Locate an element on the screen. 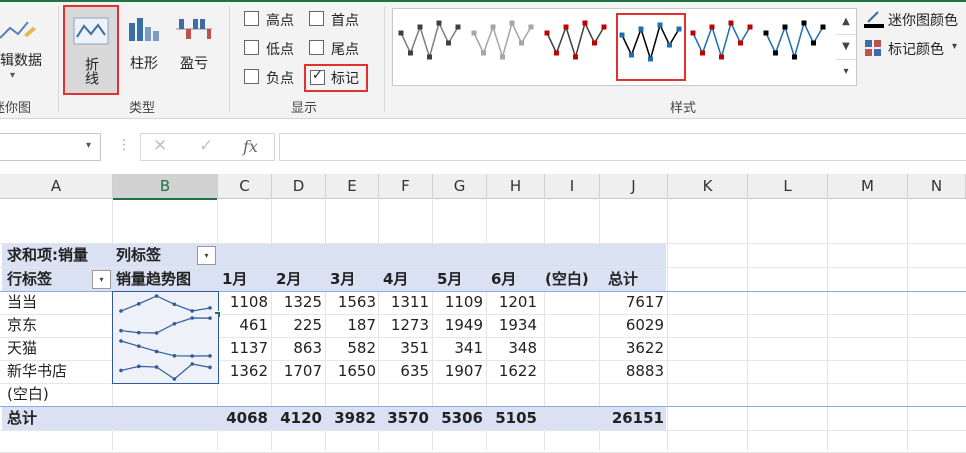 This screenshot has height=453, width=966. name-box: ▾ is located at coordinates (50, 147).